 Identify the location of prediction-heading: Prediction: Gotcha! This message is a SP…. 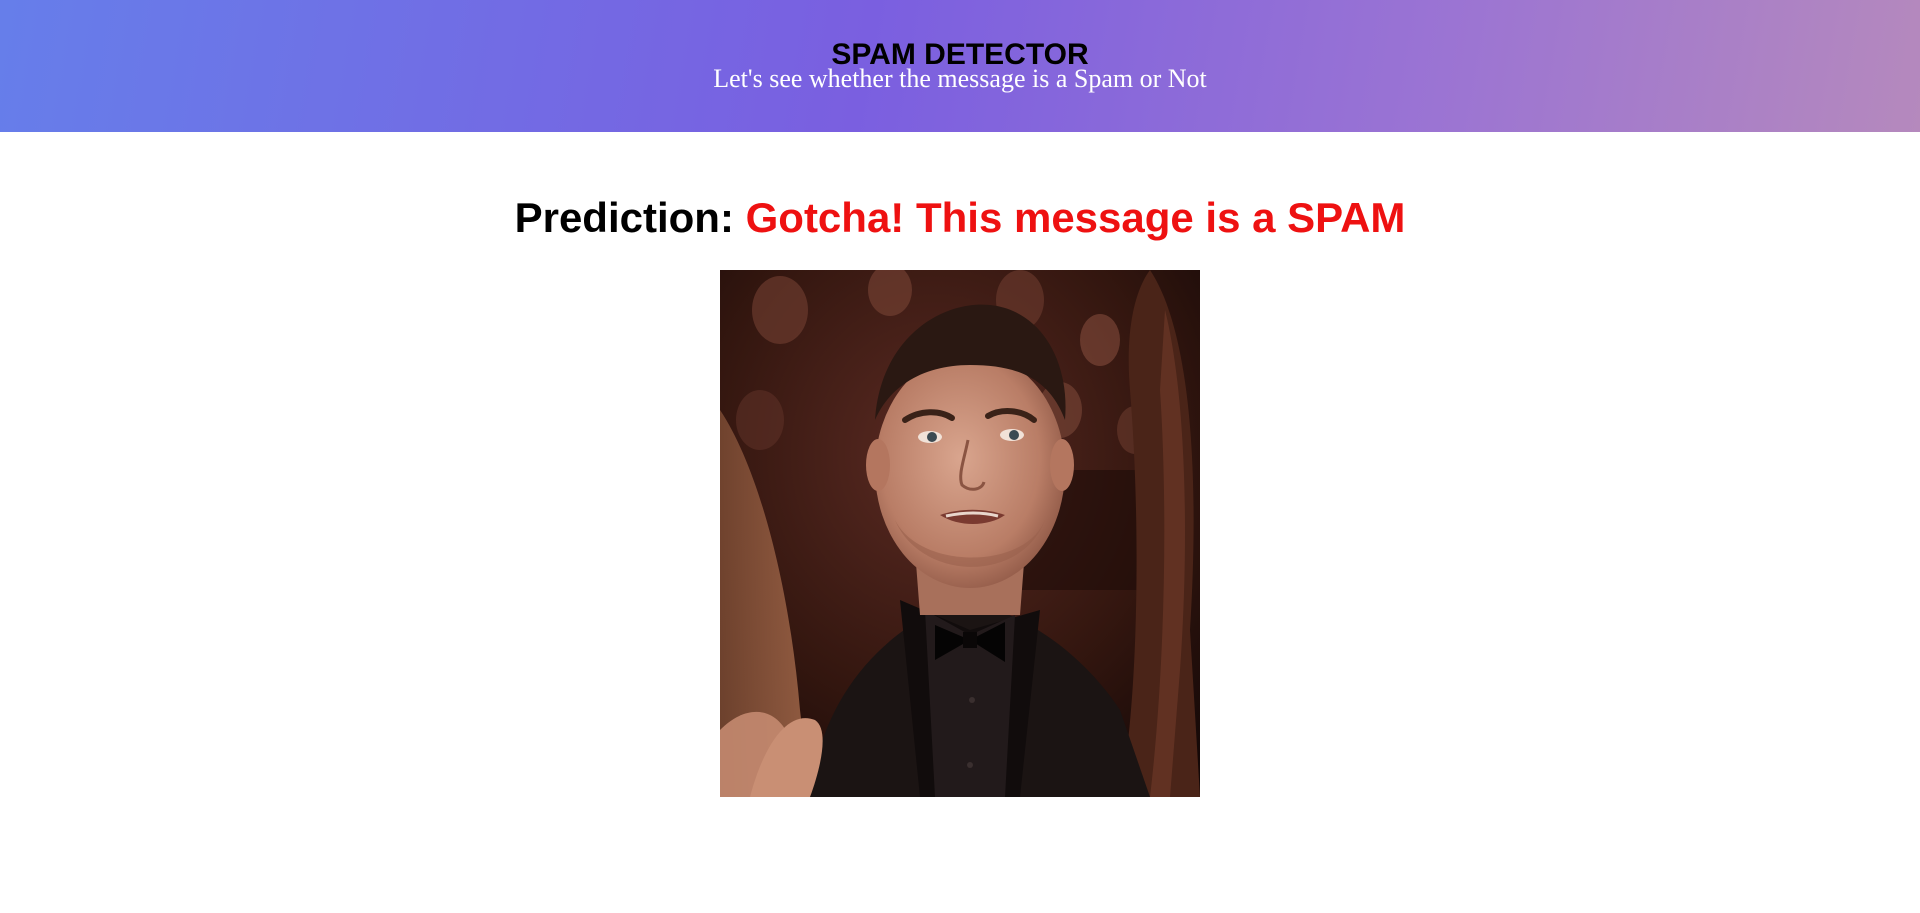
(960, 218).